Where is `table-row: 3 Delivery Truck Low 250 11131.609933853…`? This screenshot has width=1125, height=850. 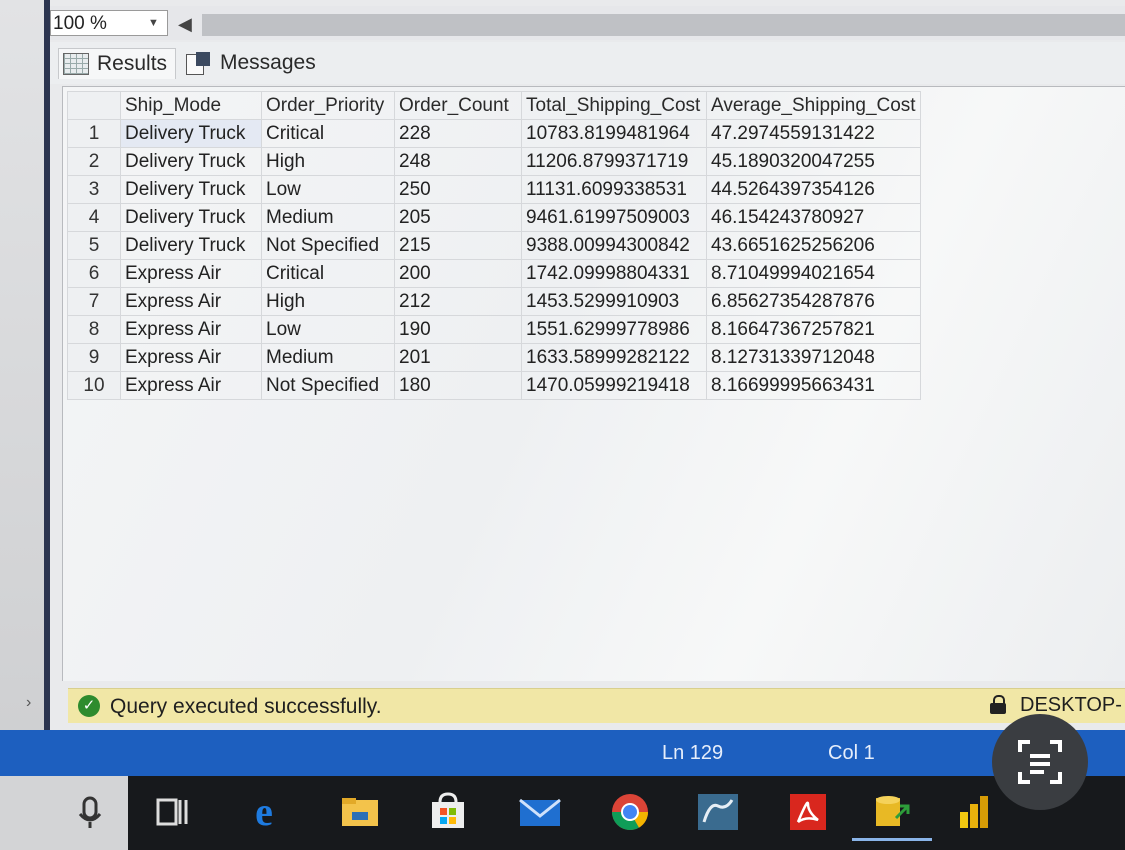
table-row: 3 Delivery Truck Low 250 11131.609933853… is located at coordinates (494, 189).